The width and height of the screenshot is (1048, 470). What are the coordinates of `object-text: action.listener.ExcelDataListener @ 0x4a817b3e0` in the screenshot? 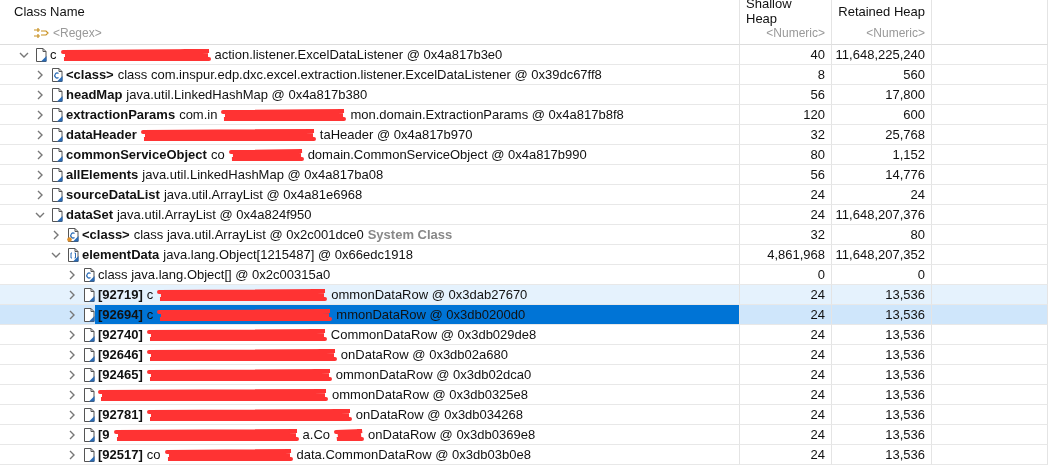 It's located at (358, 54).